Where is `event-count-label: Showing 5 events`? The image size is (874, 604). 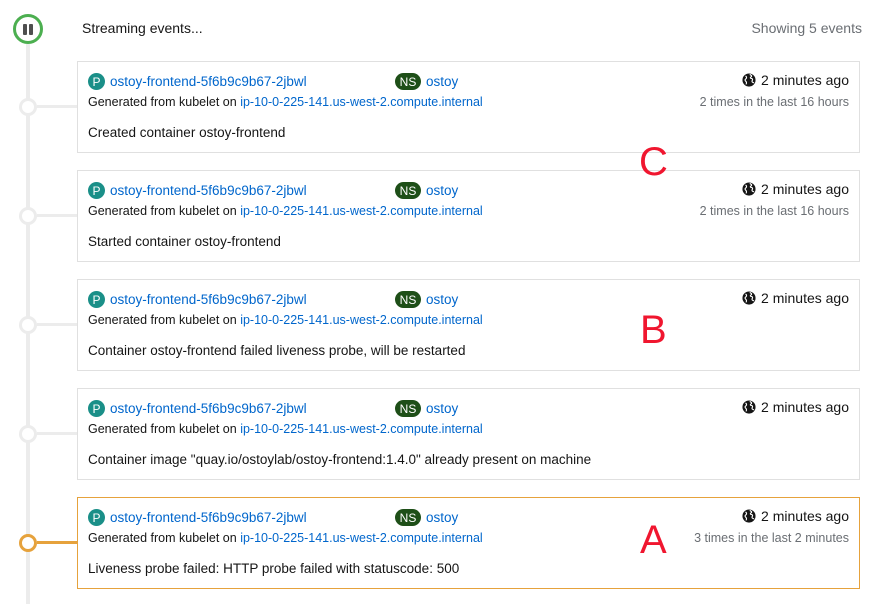 event-count-label: Showing 5 events is located at coordinates (806, 28).